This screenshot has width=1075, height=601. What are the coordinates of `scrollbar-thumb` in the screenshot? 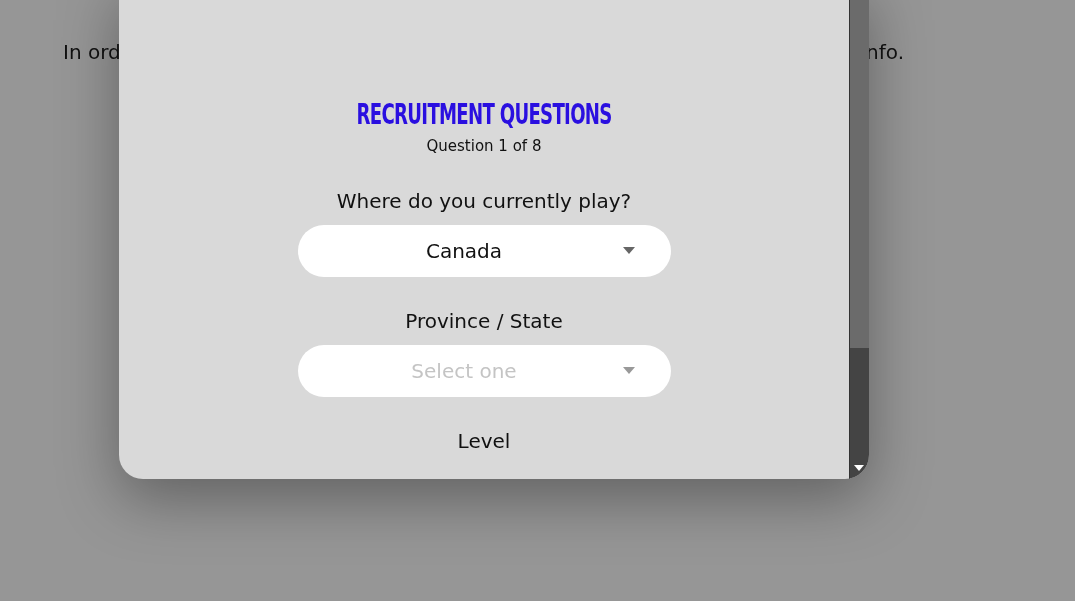 It's located at (859, 174).